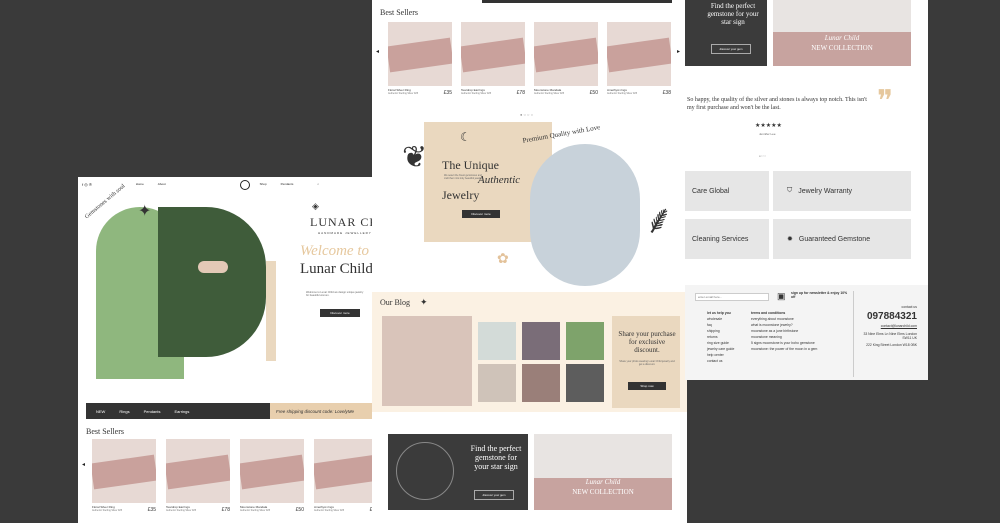 The height and width of the screenshot is (523, 1000). Describe the element at coordinates (152, 411) in the screenshot. I see `cat-pendants: Pendants` at that location.